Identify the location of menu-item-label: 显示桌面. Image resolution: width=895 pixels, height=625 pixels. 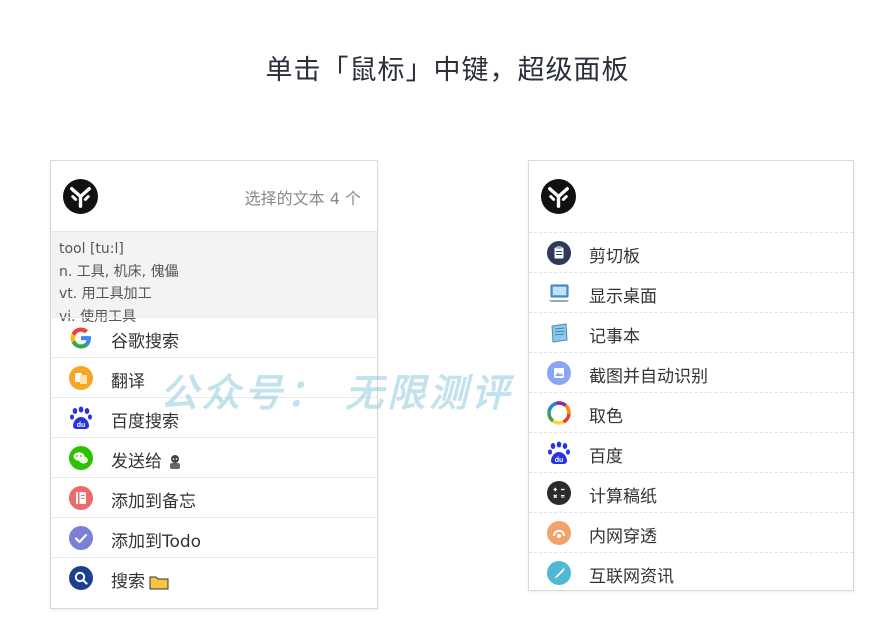
(623, 297).